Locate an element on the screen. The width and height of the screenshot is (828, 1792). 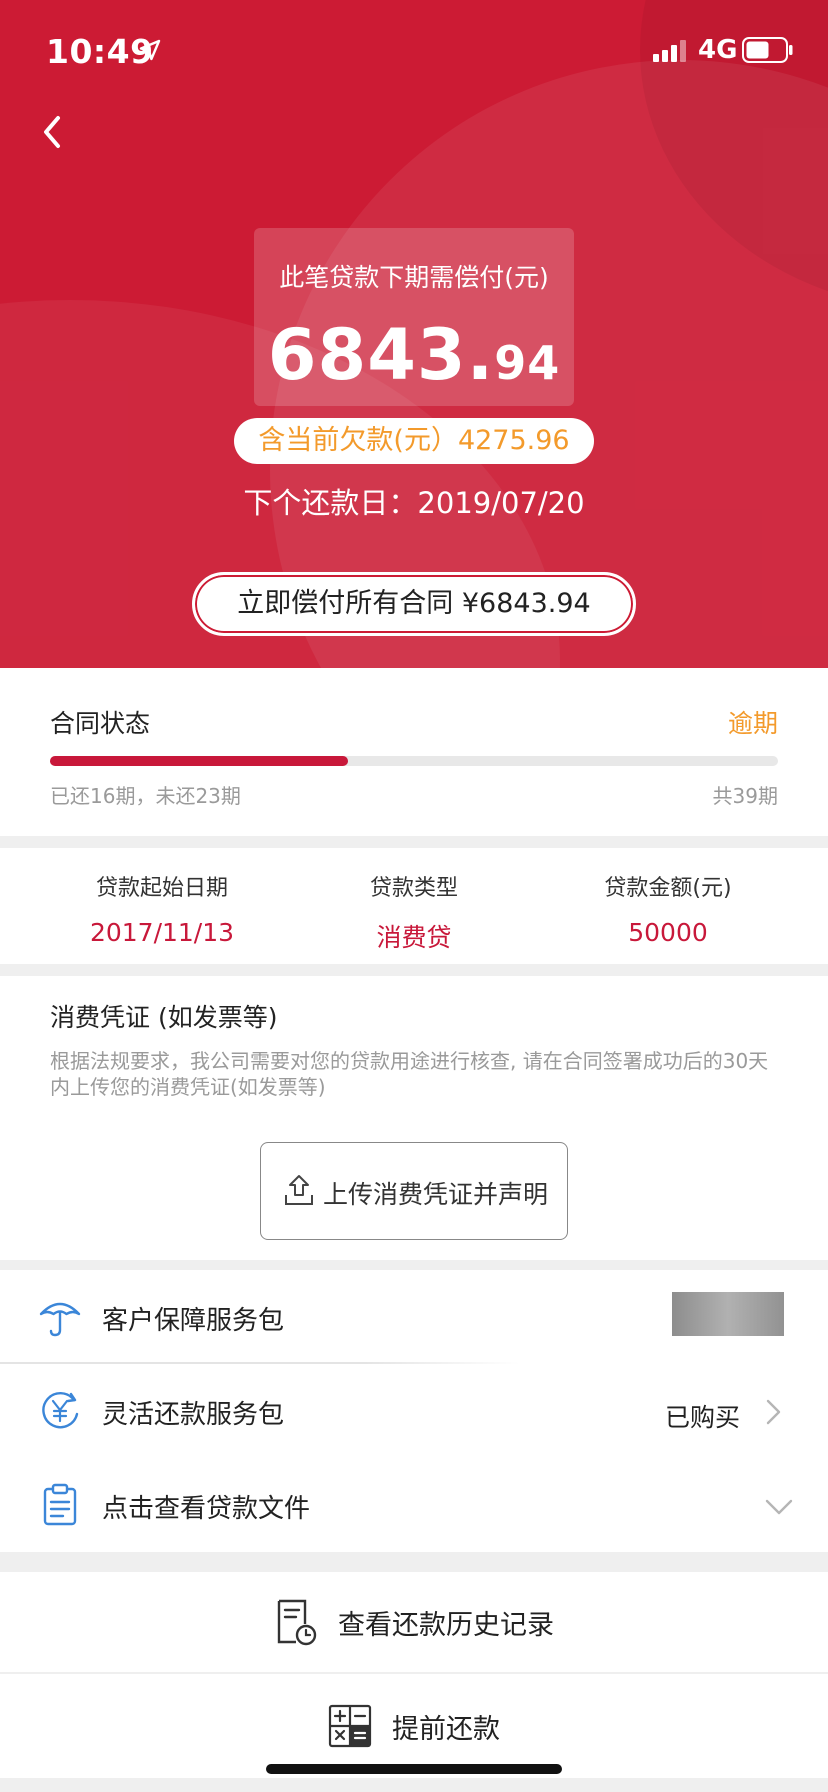
menu-item-loan-documents: 点击查看贷款文件 is located at coordinates (414, 1505).